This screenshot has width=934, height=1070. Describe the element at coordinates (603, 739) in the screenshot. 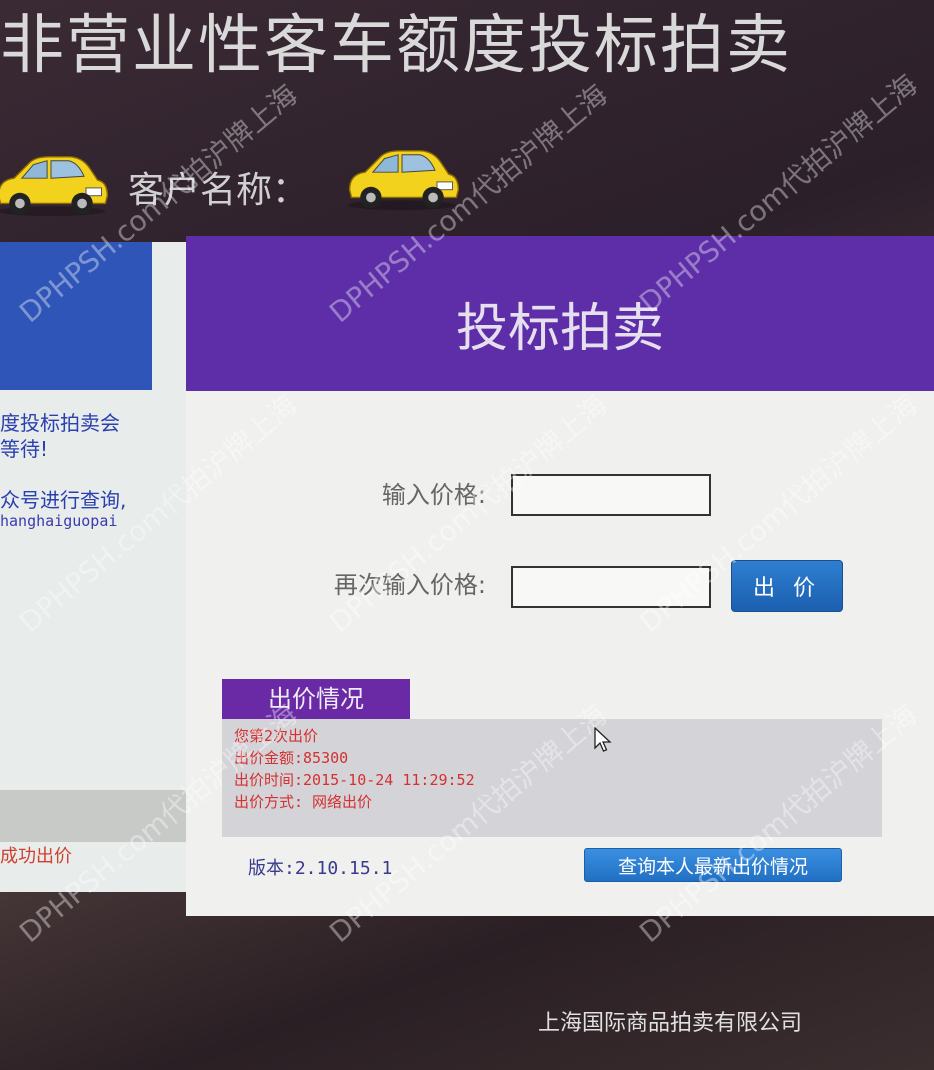

I see `mouse-cursor-icon` at that location.